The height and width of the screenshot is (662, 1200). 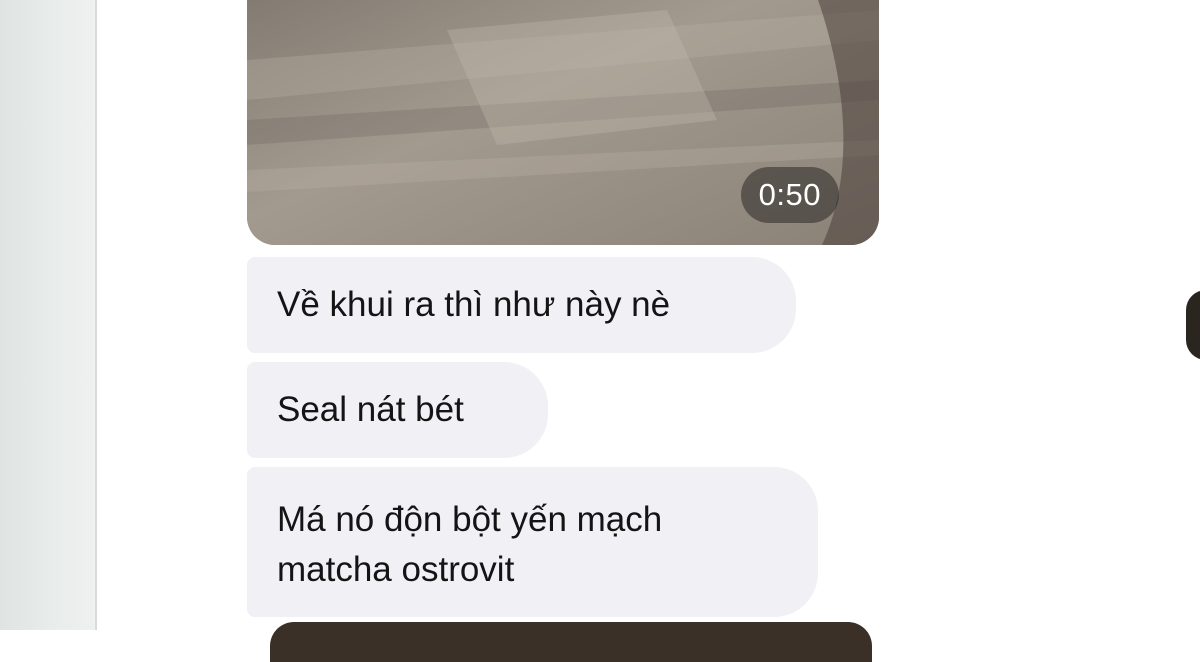 I want to click on message-bubble: Má nó độn bột yến mạch matcha ostrovit, so click(x=532, y=542).